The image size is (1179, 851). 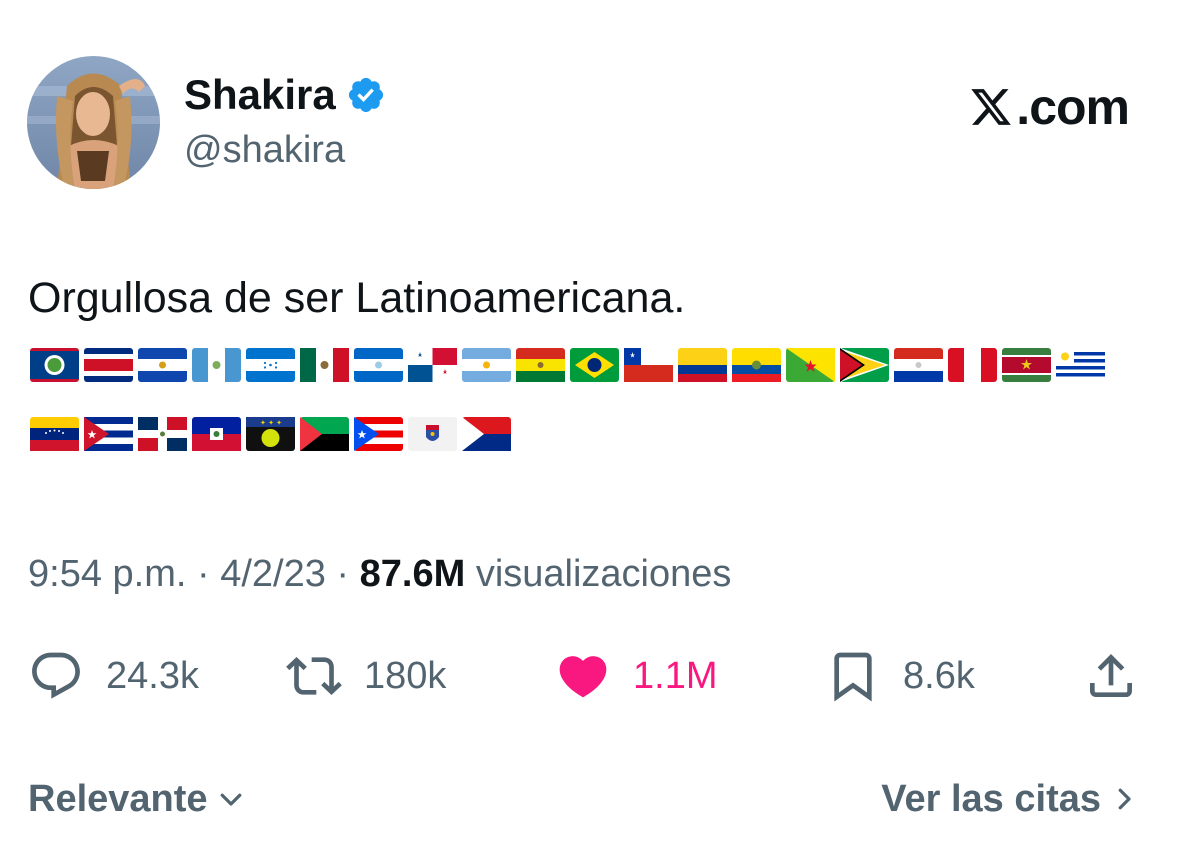 What do you see at coordinates (54, 434) in the screenshot?
I see `flag-venezuela-icon` at bounding box center [54, 434].